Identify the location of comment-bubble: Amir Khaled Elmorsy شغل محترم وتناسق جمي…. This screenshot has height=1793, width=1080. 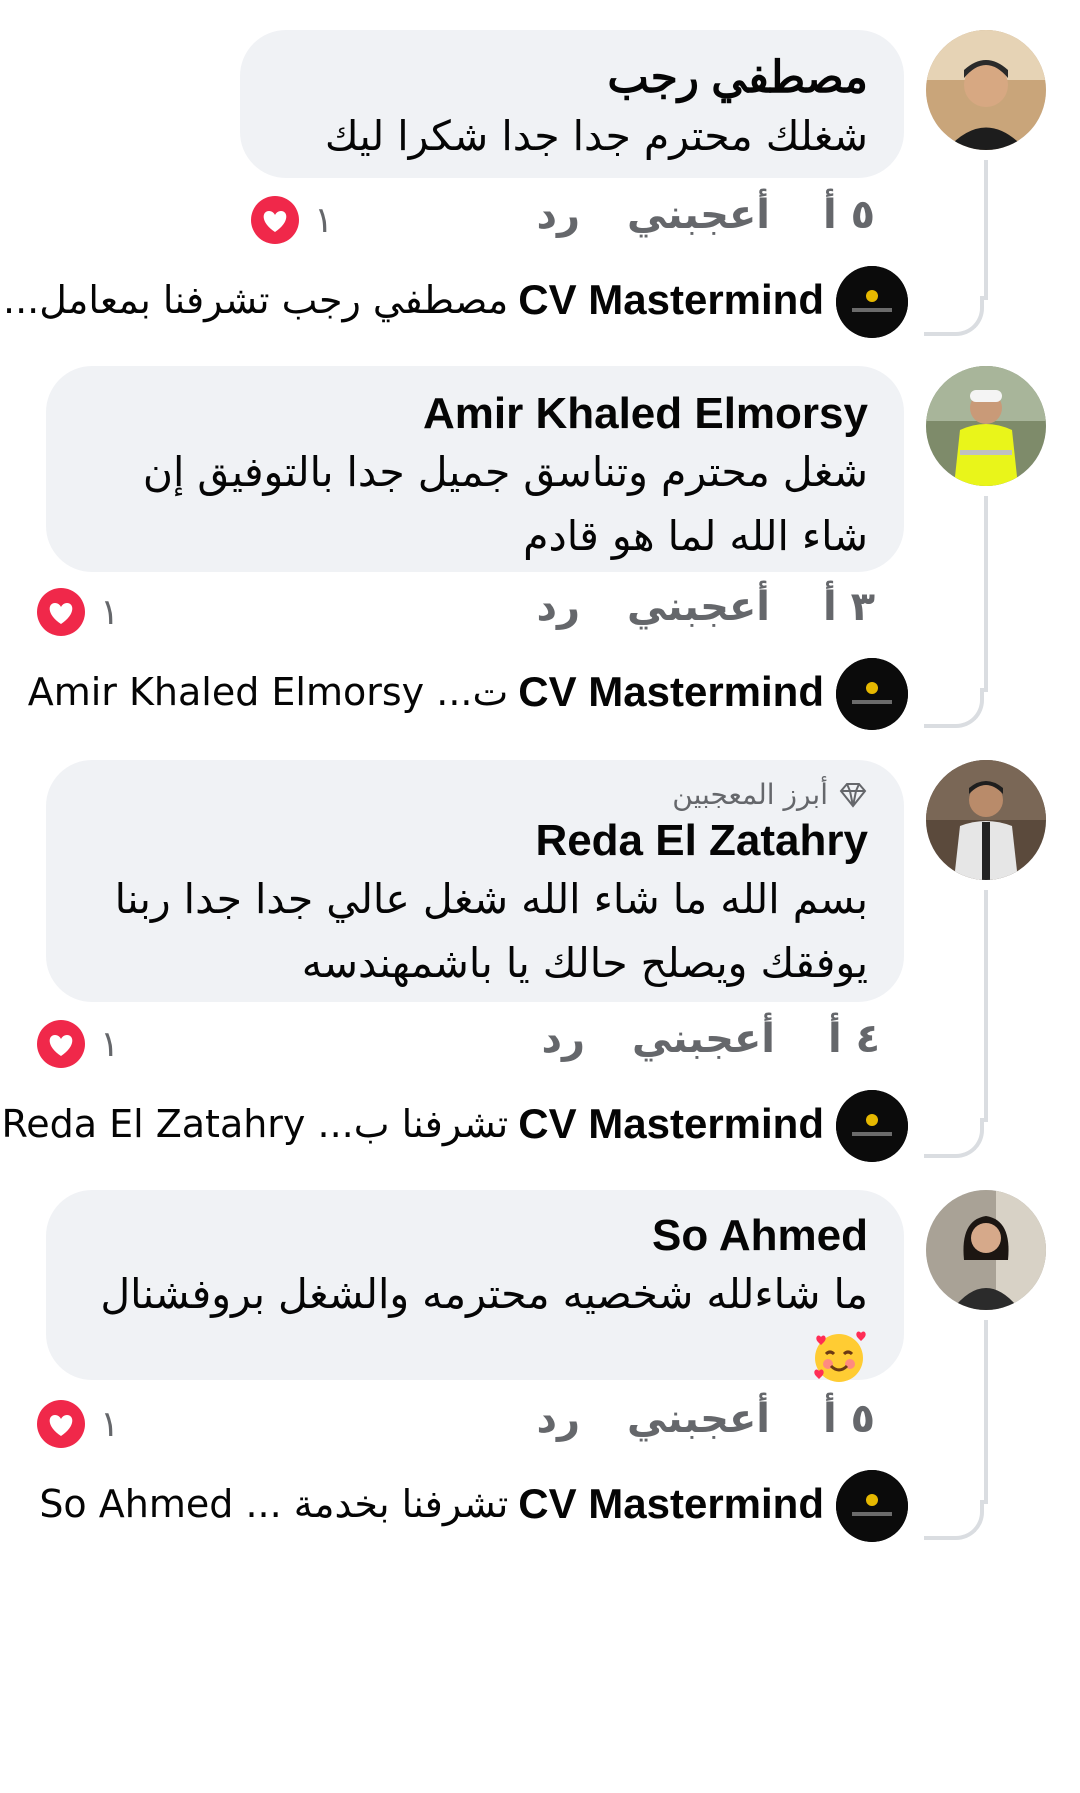
(475, 469).